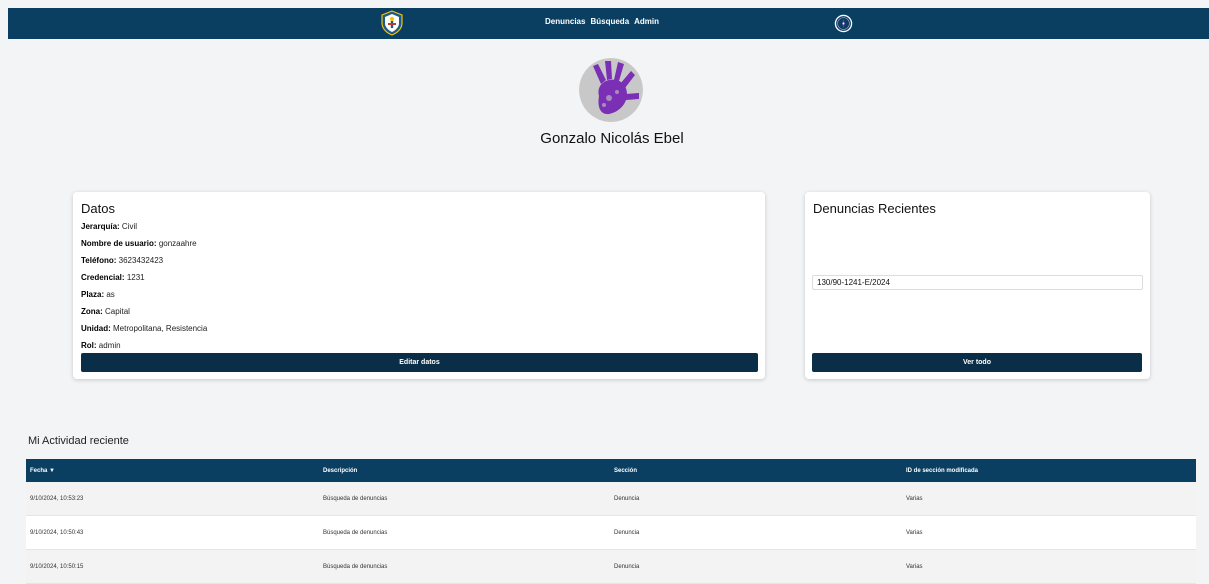 This screenshot has width=1209, height=584. What do you see at coordinates (565, 21) in the screenshot?
I see `nav-link-denuncias: Denuncias` at bounding box center [565, 21].